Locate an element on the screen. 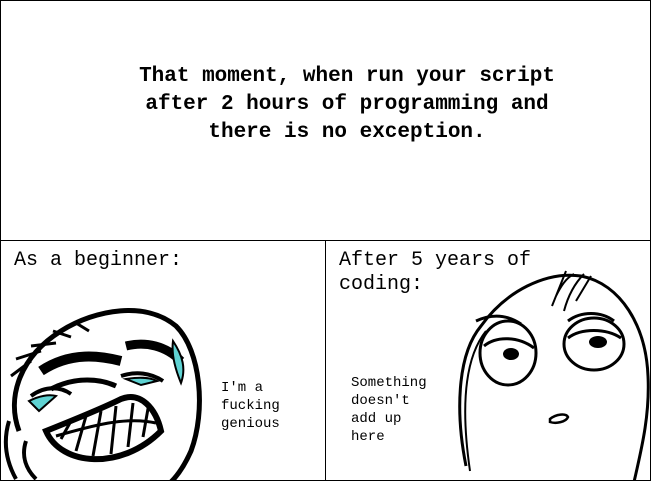  suspicious-face-icon is located at coordinates (554, 375).